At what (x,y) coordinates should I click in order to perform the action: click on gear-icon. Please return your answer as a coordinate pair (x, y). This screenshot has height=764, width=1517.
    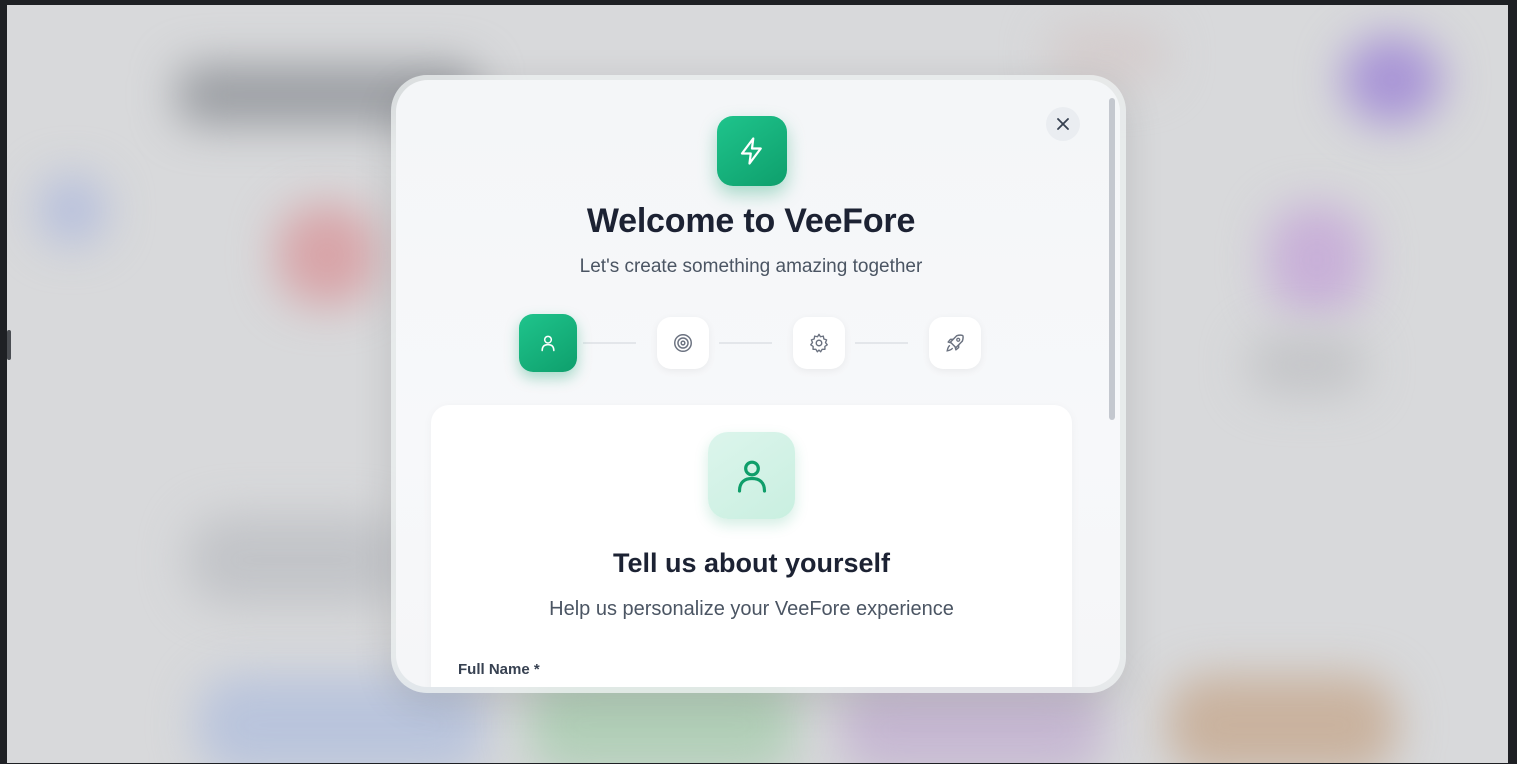
    Looking at the image, I should click on (819, 343).